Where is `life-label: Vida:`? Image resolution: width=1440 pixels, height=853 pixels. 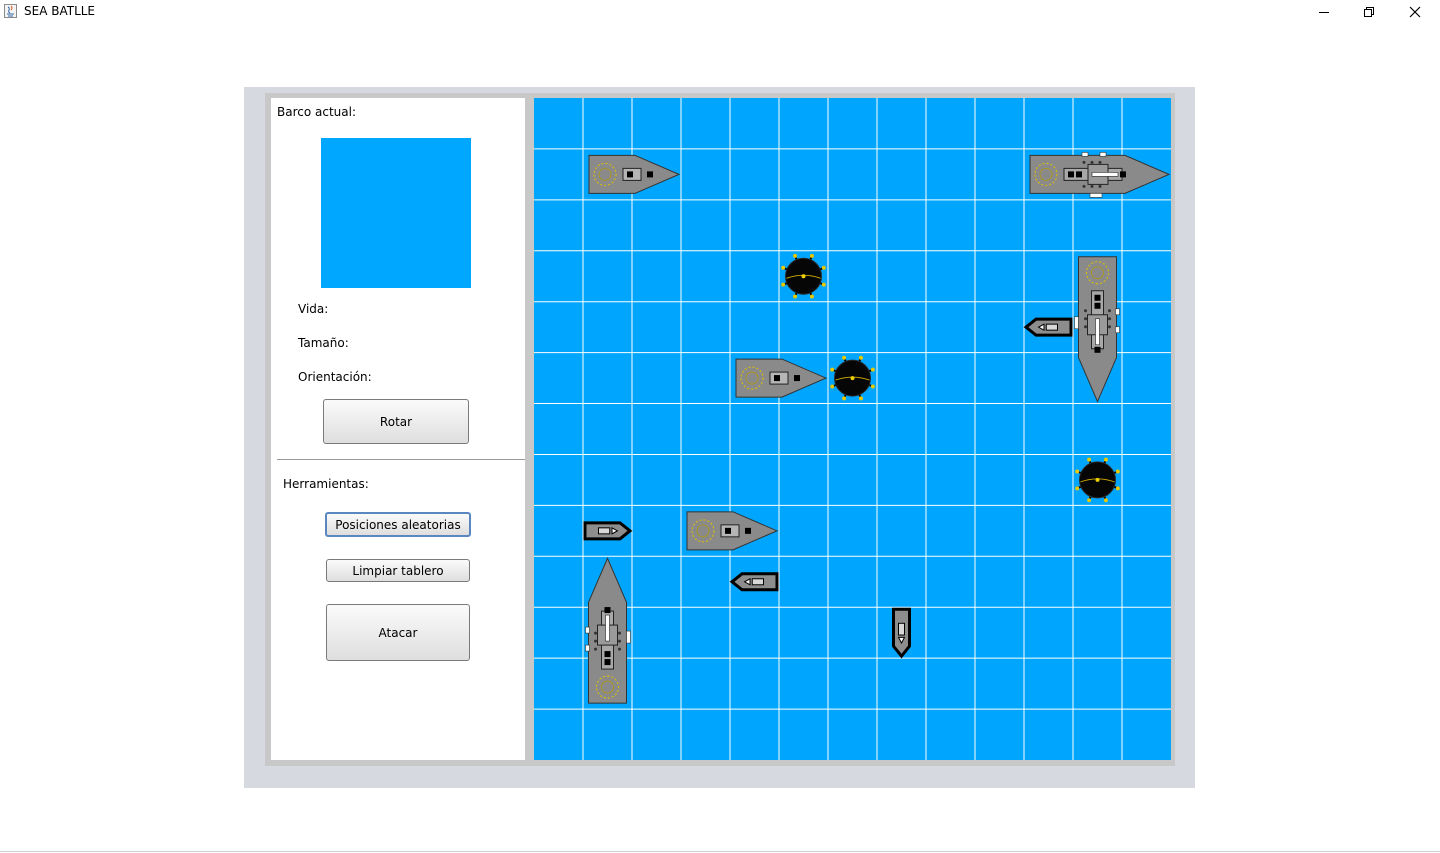 life-label: Vida: is located at coordinates (313, 309).